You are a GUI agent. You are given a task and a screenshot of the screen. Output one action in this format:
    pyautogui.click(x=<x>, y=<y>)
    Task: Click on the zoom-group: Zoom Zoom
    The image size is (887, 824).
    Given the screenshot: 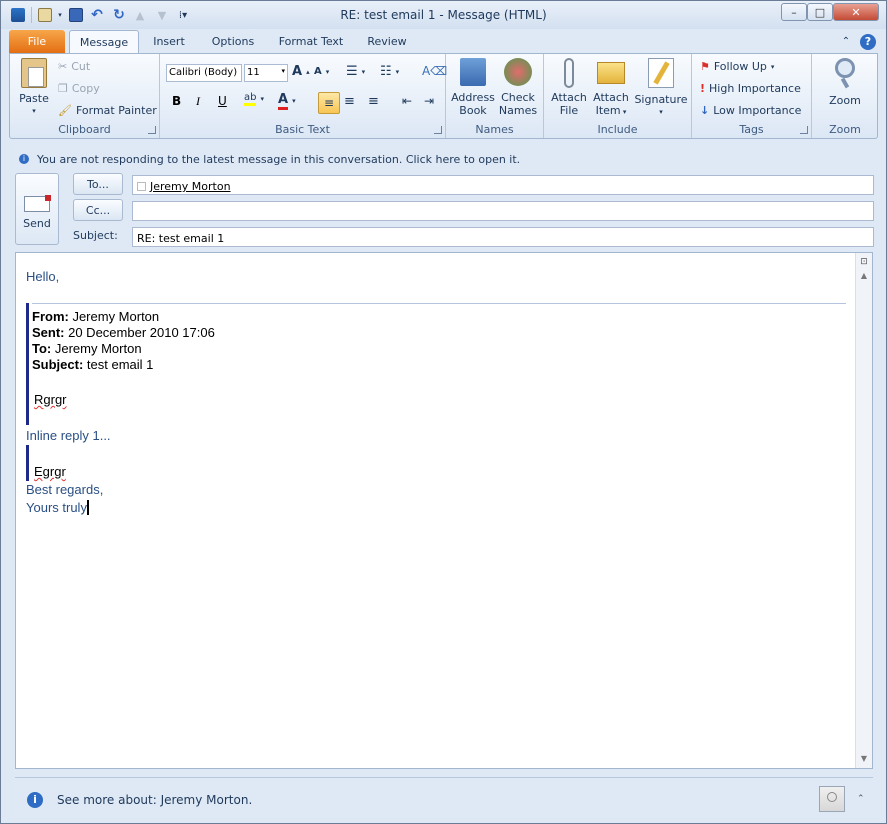 What is the action you would take?
    pyautogui.click(x=845, y=96)
    